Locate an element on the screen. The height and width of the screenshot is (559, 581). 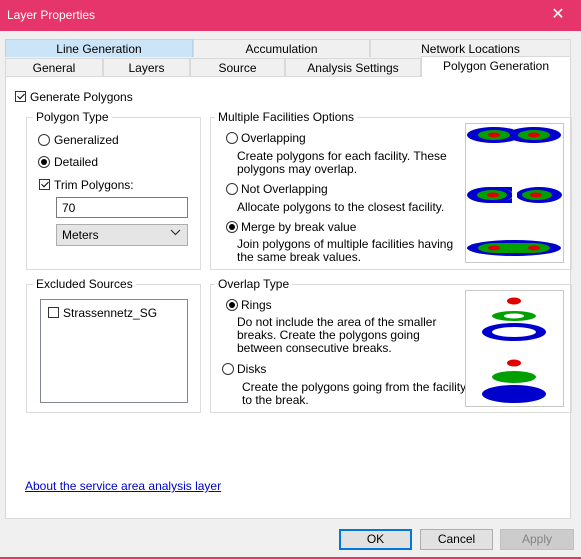
overlapping-label: Overlapping is located at coordinates (273, 138).